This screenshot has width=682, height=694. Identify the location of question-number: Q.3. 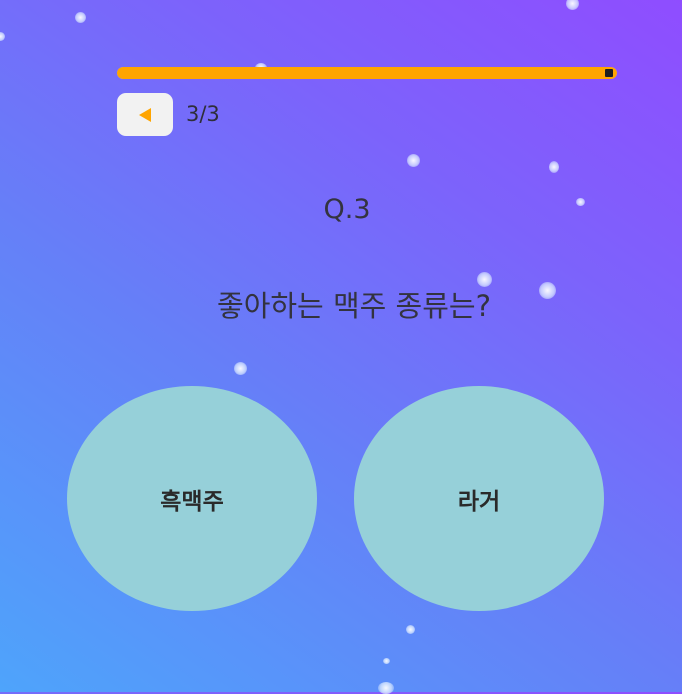
(347, 209).